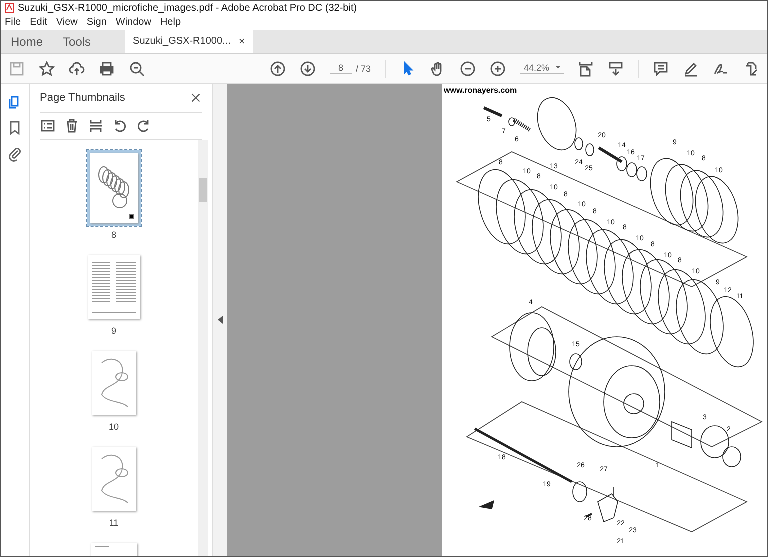  What do you see at coordinates (498, 68) in the screenshot?
I see `zoom-in-icon` at bounding box center [498, 68].